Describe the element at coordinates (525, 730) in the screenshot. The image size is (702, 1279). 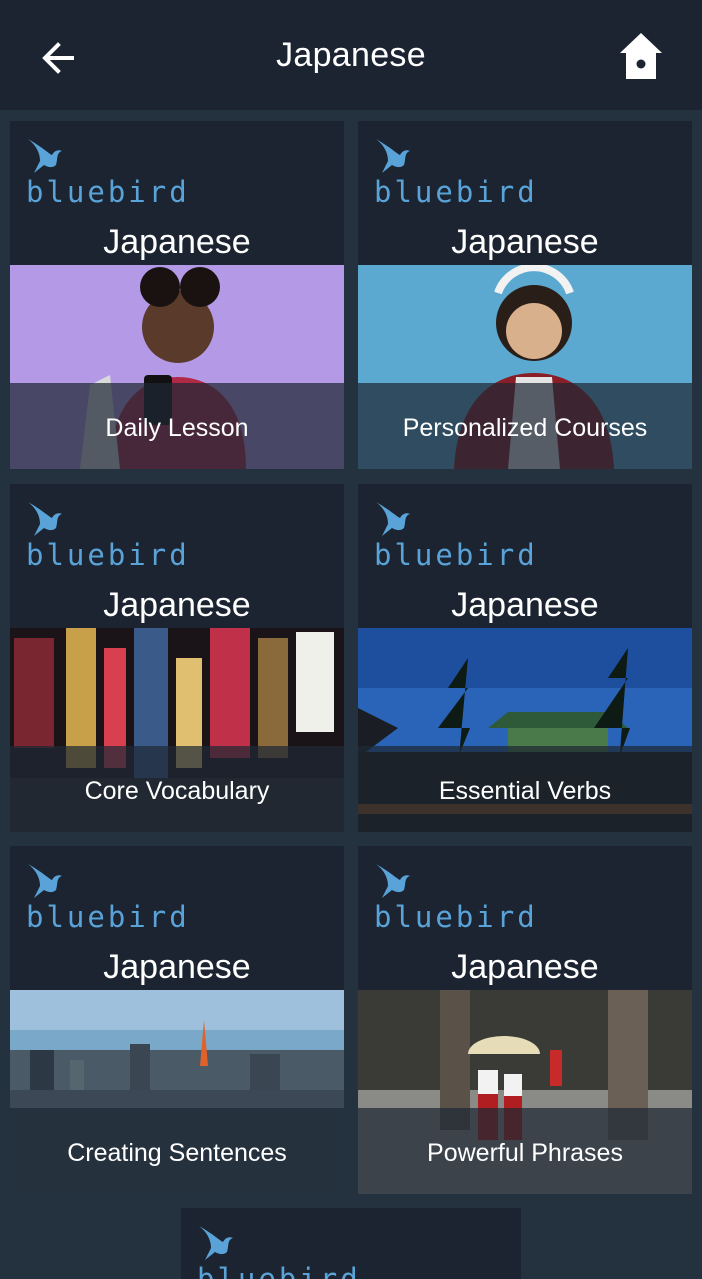
I see `card-photo: Essential Verbs` at that location.